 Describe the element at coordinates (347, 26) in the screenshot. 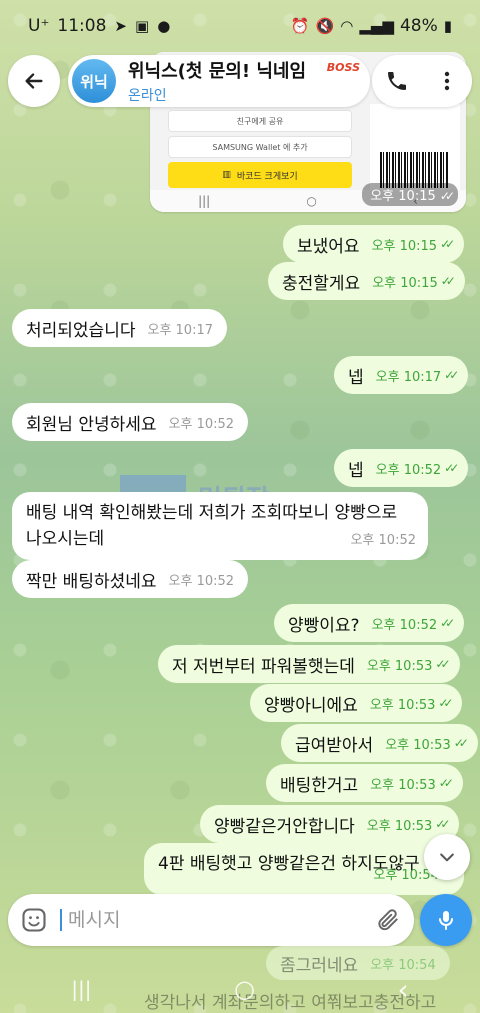

I see `wifi-icon: ◠` at that location.